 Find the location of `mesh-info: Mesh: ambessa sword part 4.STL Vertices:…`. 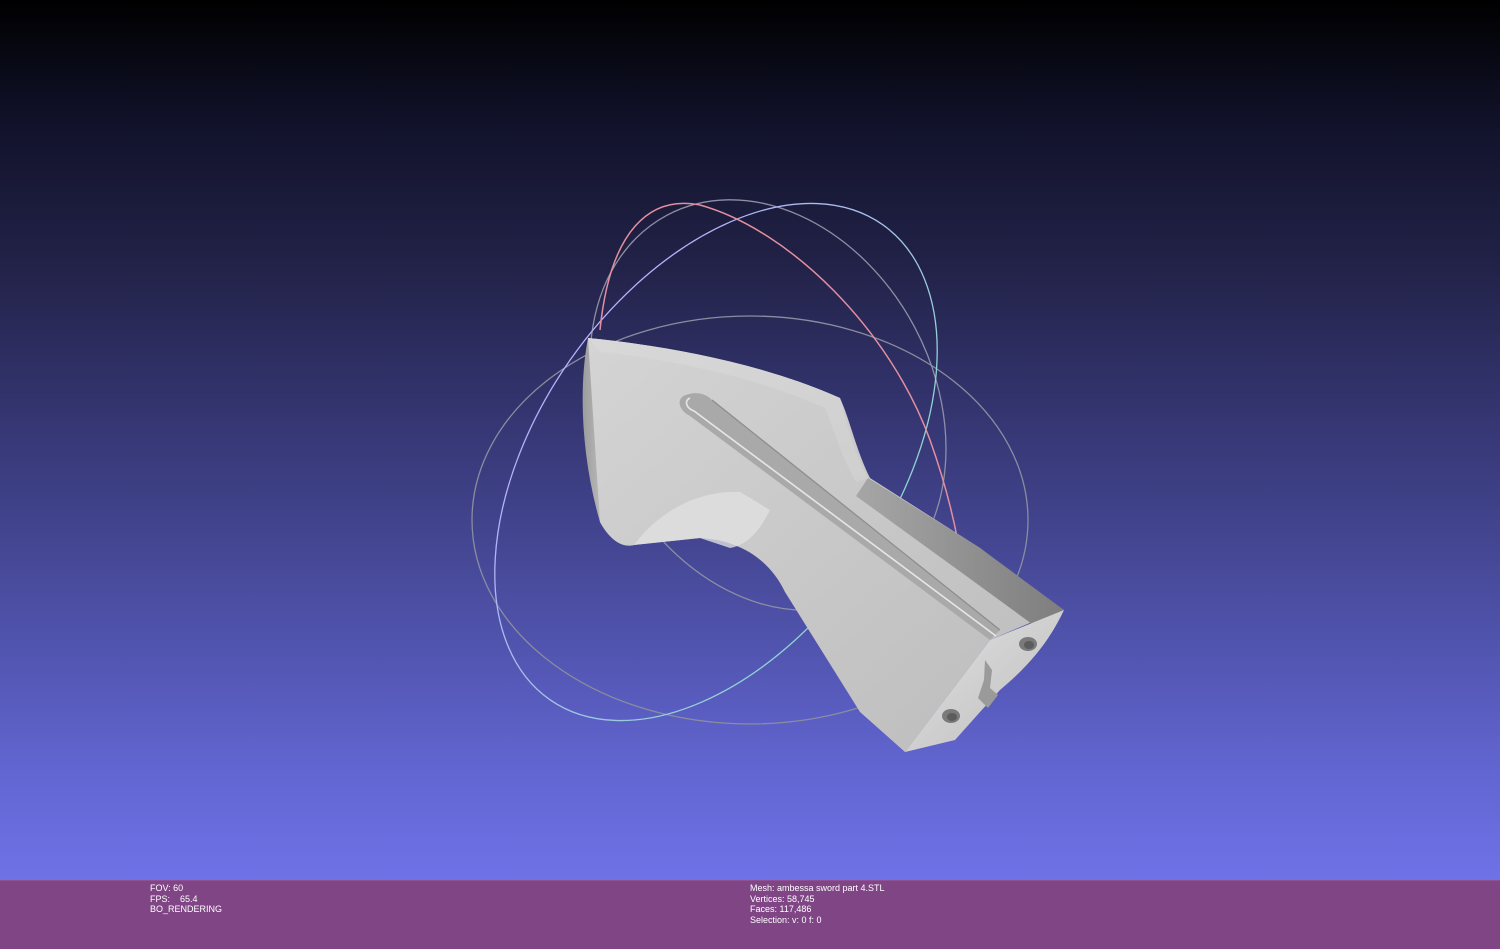

mesh-info: Mesh: ambessa sword part 4.STL Vertices:… is located at coordinates (817, 904).